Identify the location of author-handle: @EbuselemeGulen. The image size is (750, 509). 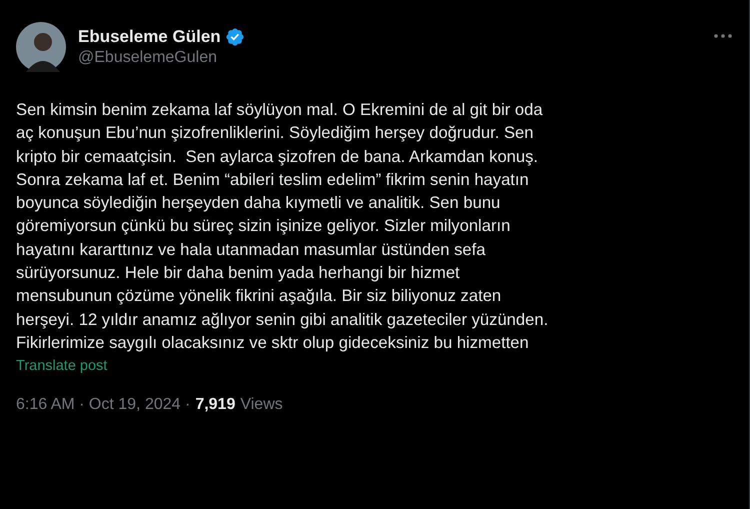
(389, 58).